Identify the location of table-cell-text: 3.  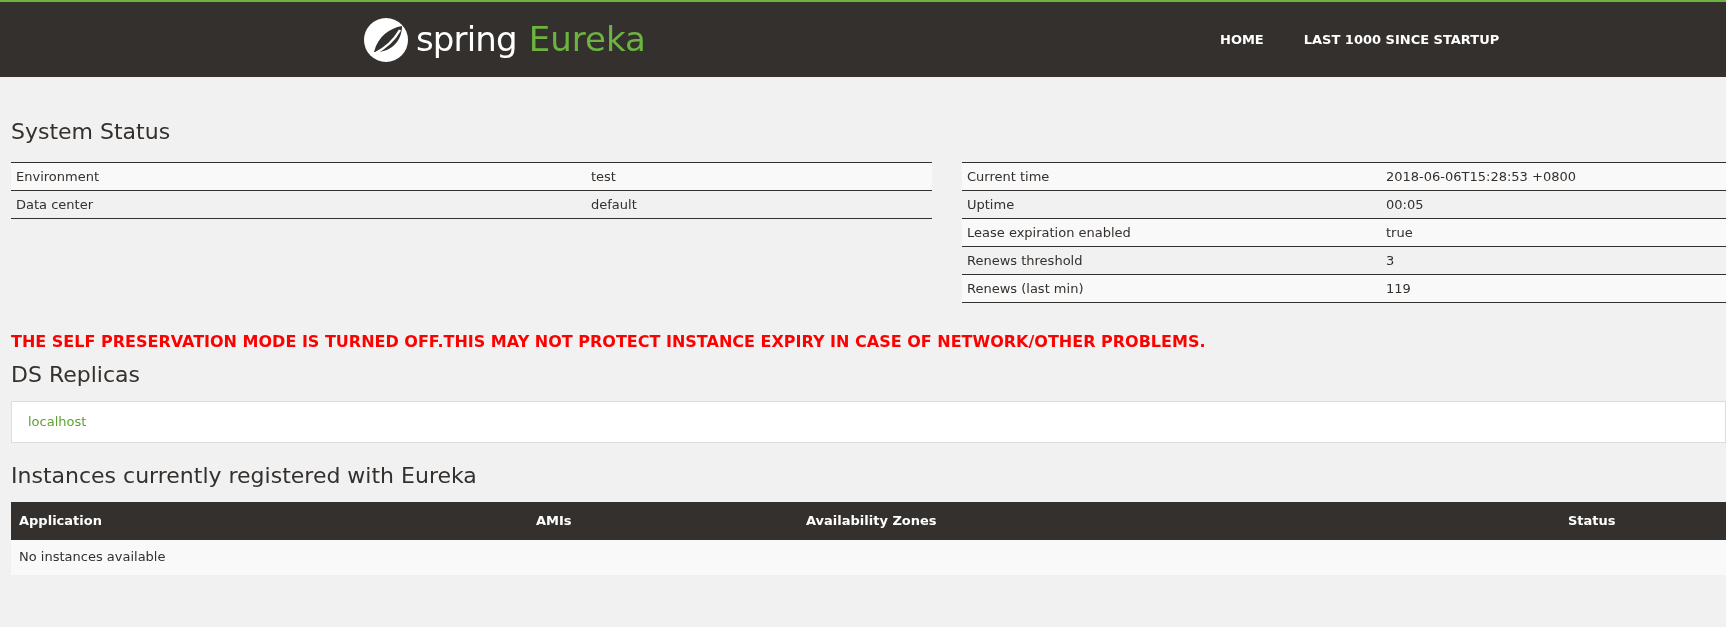
(1390, 260).